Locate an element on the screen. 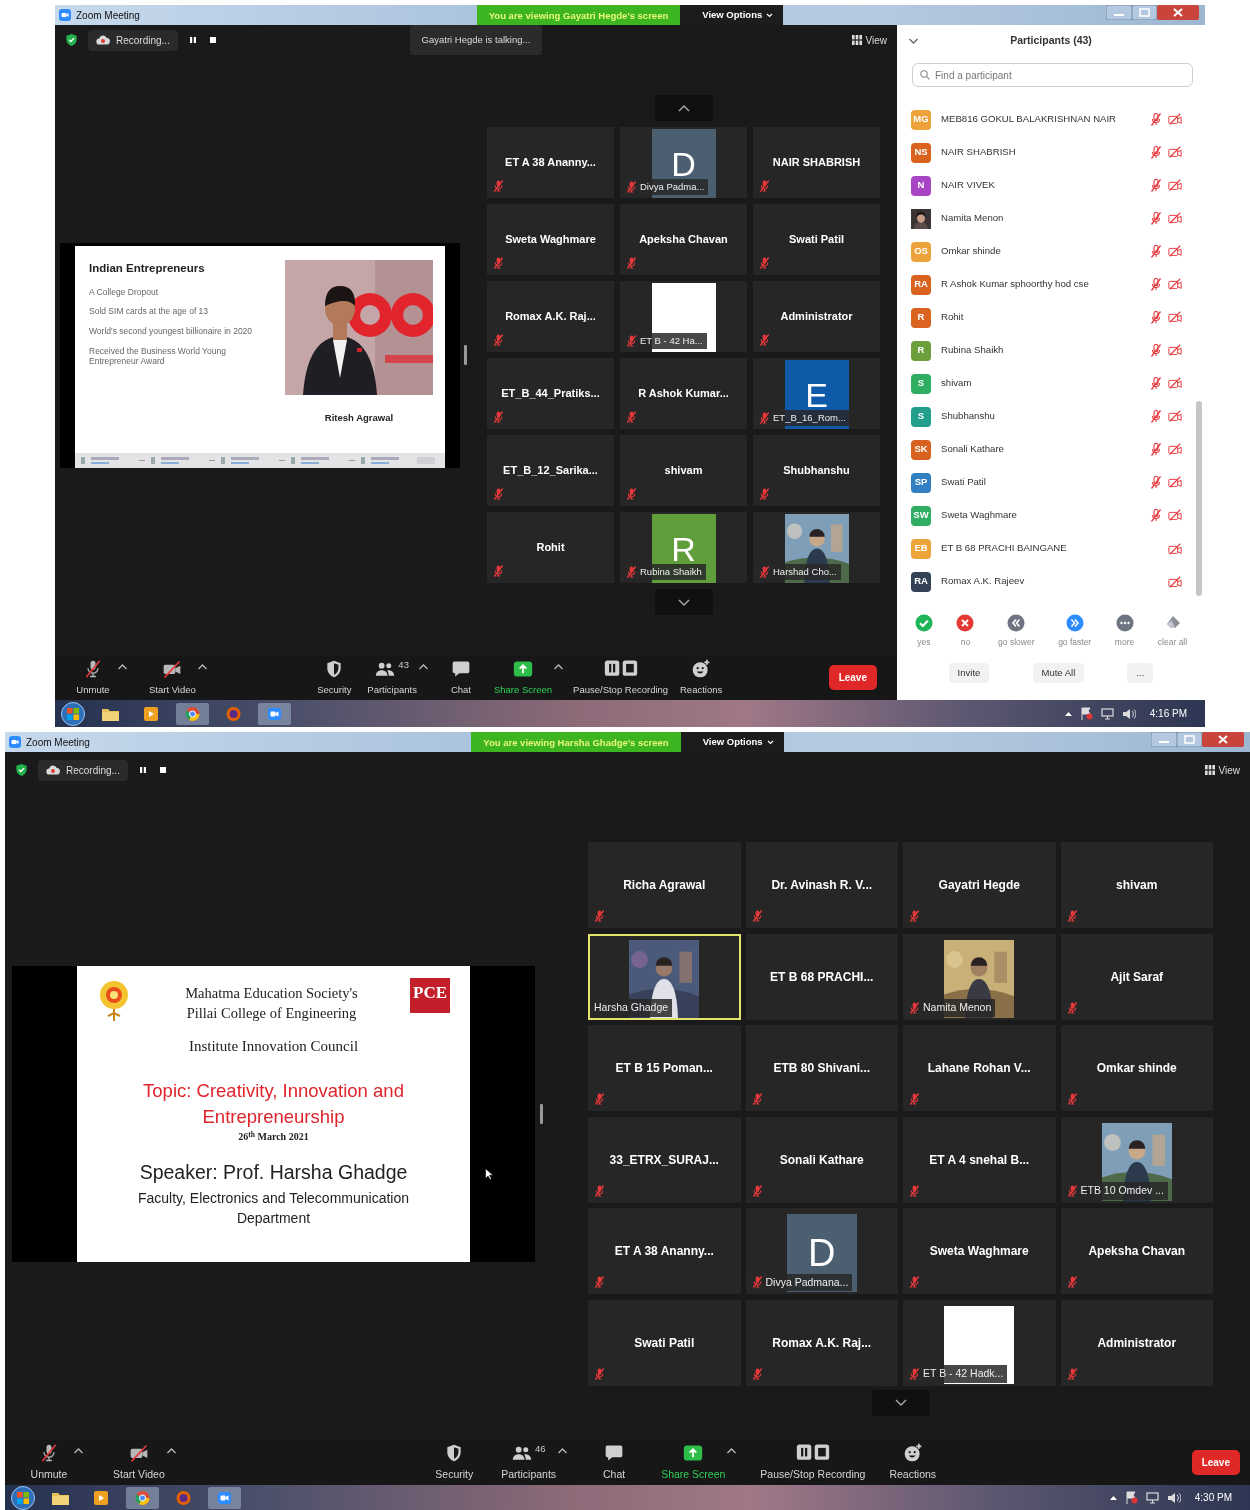  scrollbar-thumb is located at coordinates (1199, 498).